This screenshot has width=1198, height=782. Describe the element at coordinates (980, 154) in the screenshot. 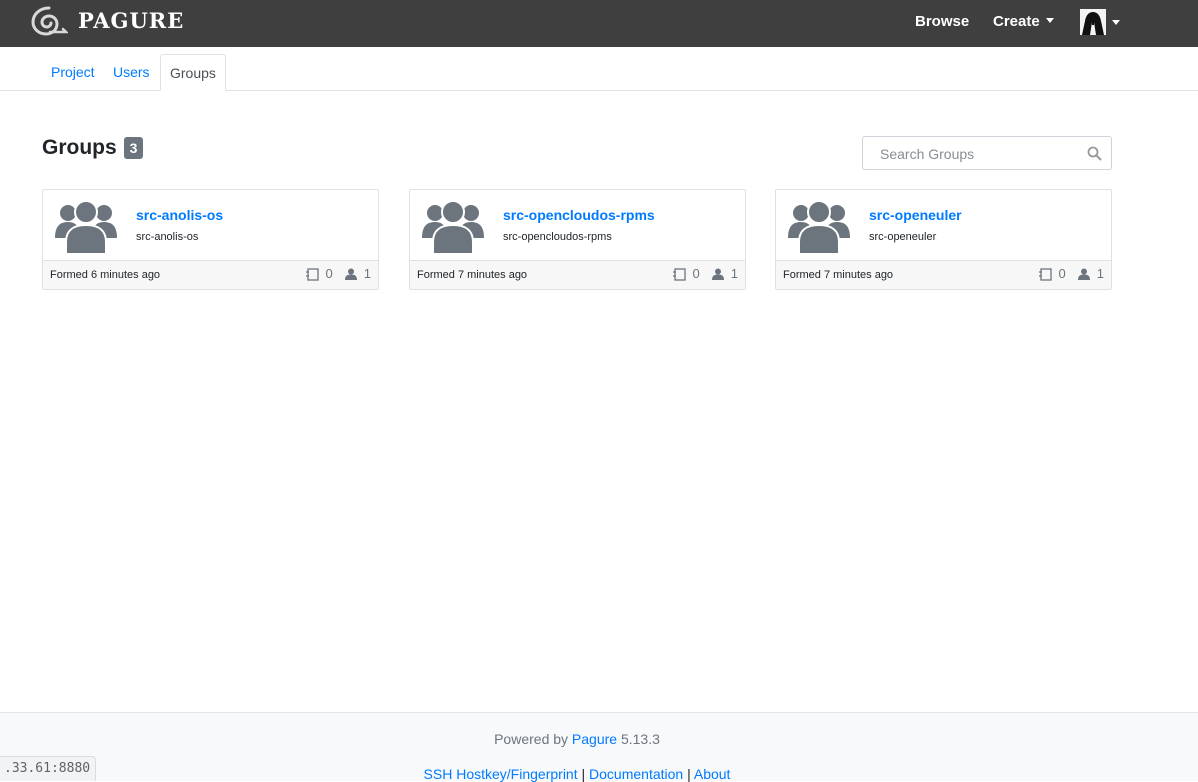

I see `search-input` at that location.